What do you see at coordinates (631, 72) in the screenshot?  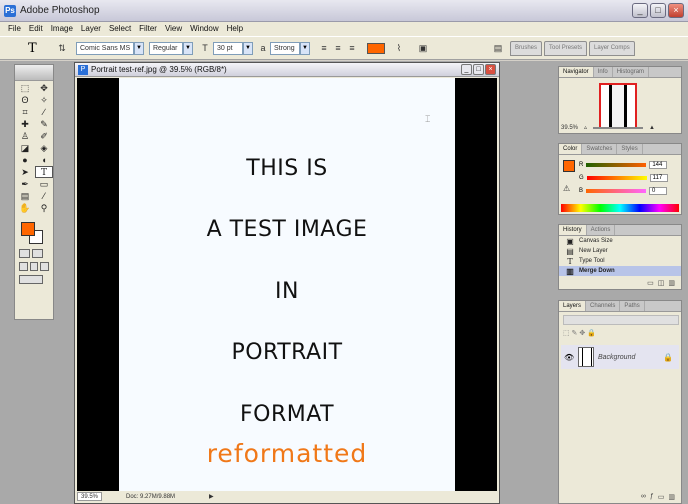 I see `tab-histogram: Histogram` at bounding box center [631, 72].